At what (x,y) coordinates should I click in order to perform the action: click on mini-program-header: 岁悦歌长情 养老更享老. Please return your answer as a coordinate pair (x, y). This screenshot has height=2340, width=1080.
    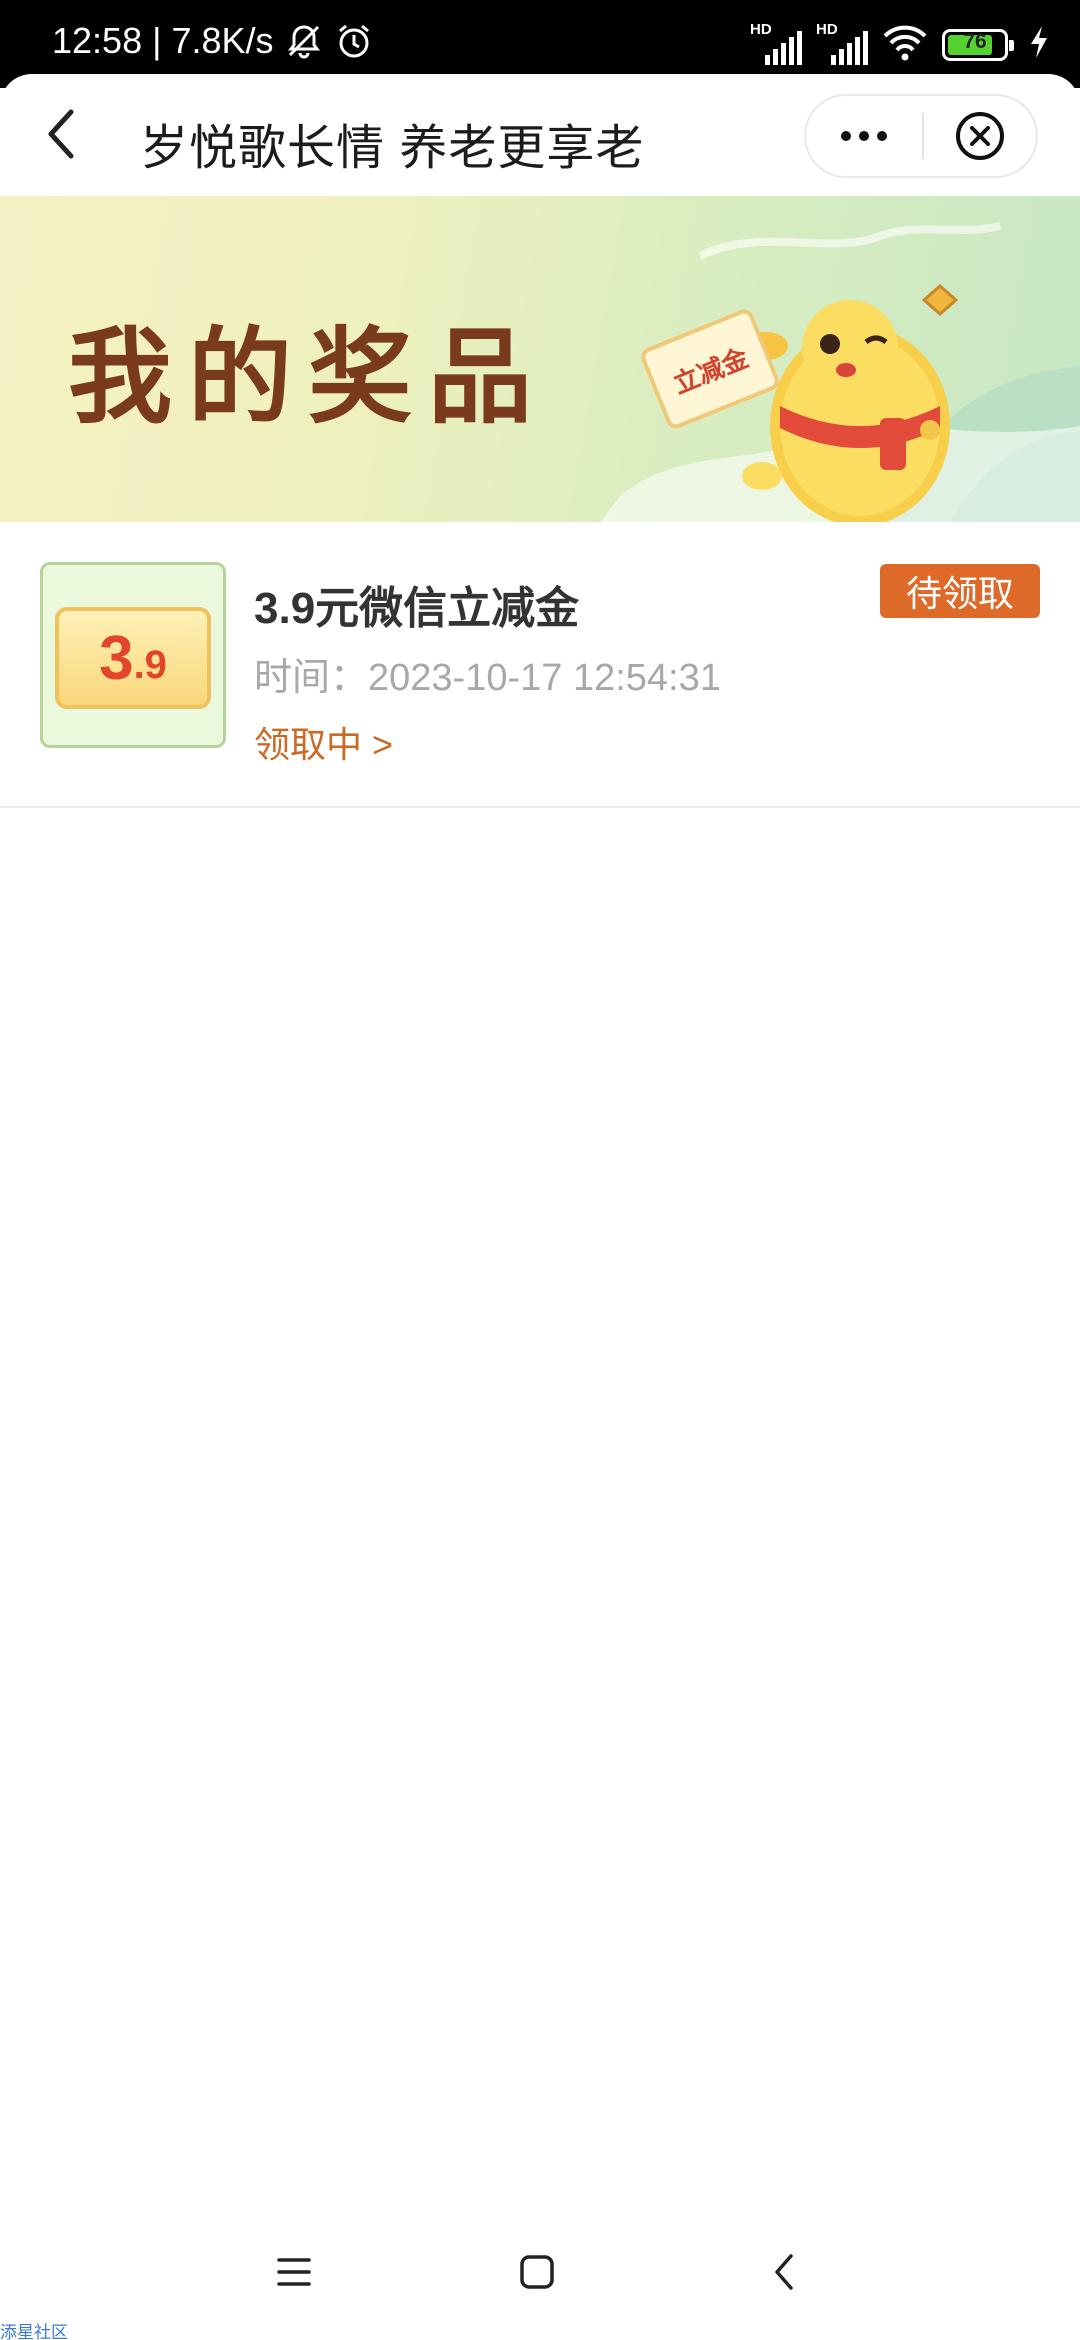
    Looking at the image, I should click on (540, 135).